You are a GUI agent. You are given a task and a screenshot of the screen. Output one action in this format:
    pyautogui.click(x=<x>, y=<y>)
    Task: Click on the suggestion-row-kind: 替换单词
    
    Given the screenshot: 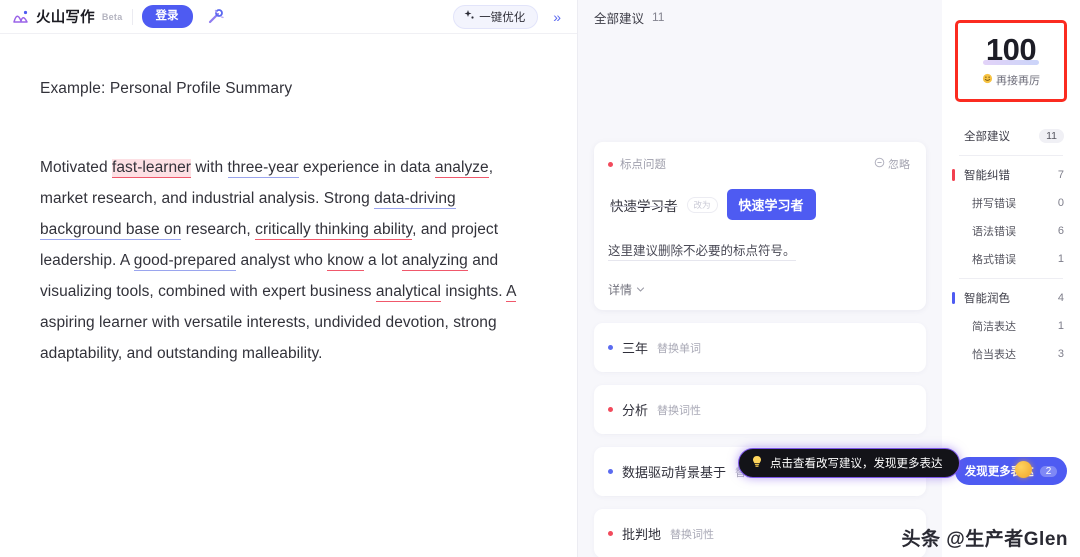 What is the action you would take?
    pyautogui.click(x=679, y=348)
    